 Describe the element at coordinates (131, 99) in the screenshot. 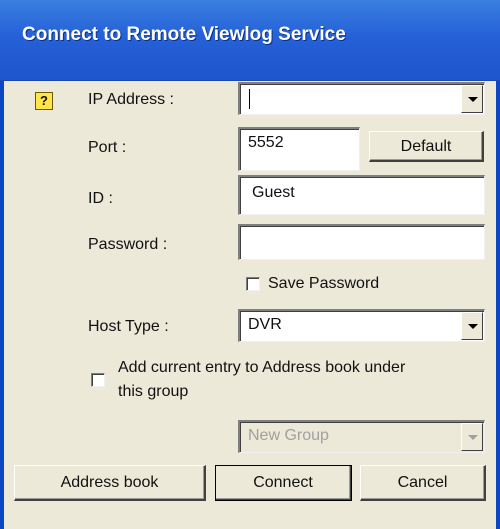

I see `ip-address-label: IP Address :` at that location.